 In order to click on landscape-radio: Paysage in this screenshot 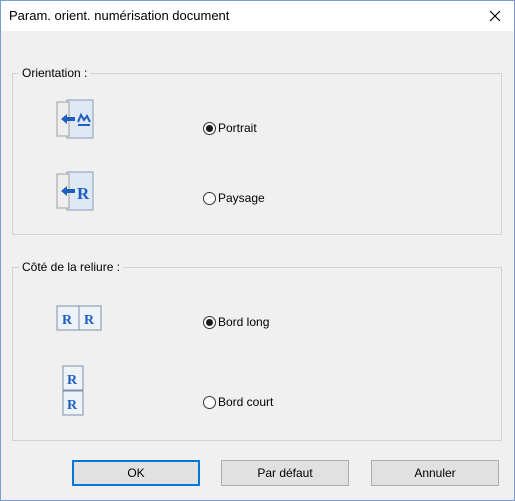, I will do `click(234, 198)`.